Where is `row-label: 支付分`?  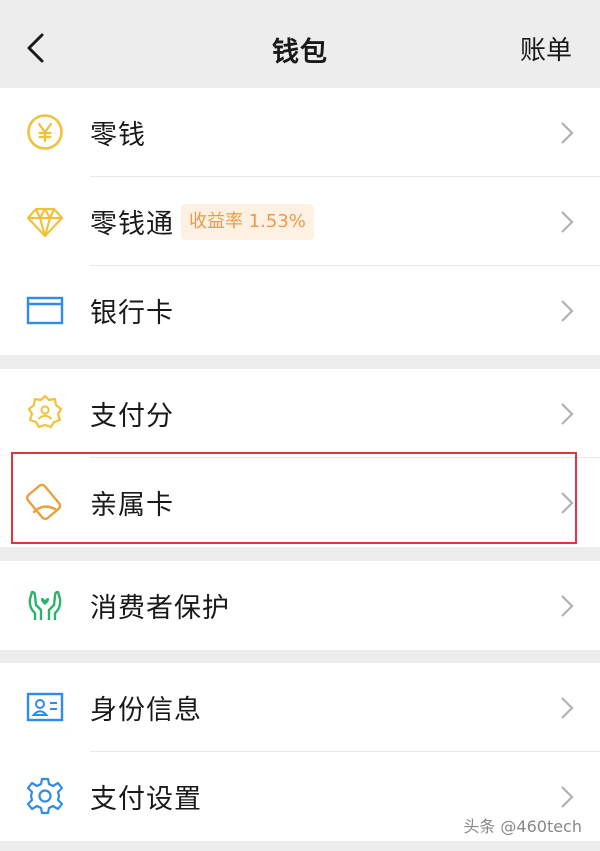
row-label: 支付分 is located at coordinates (132, 416).